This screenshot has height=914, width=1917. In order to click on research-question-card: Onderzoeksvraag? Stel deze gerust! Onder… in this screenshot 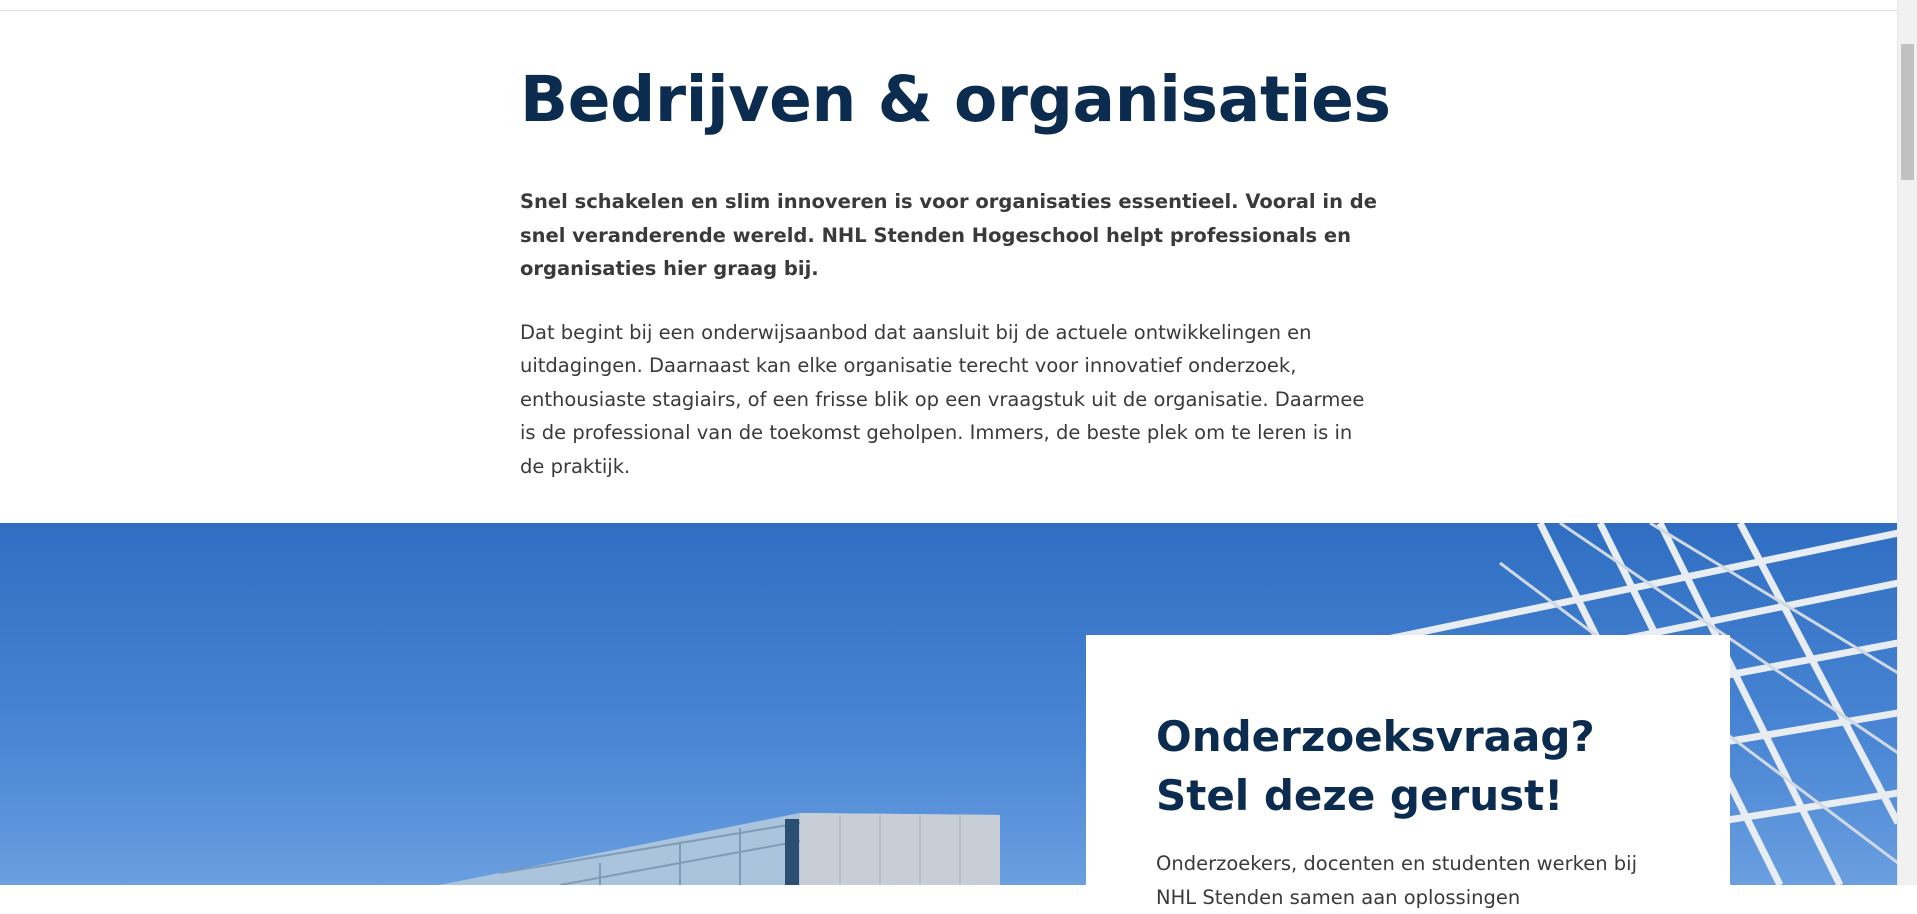, I will do `click(1408, 772)`.